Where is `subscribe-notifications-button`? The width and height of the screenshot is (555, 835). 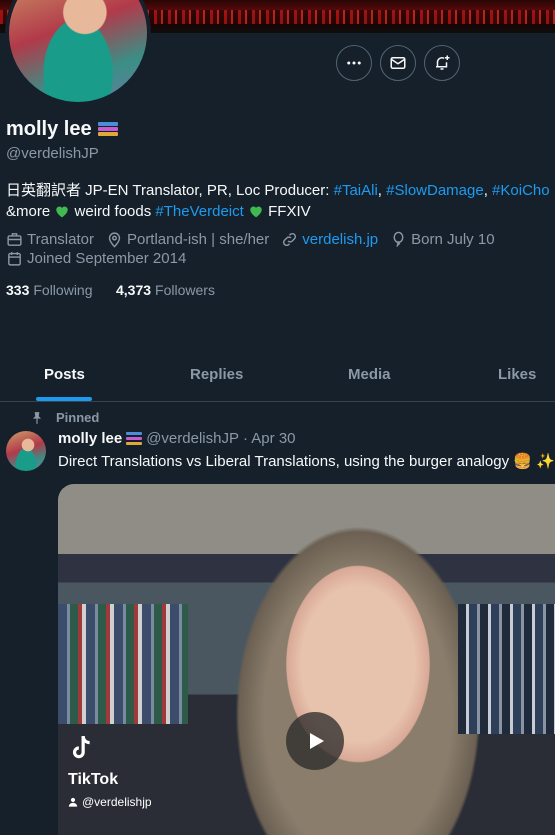 subscribe-notifications-button is located at coordinates (442, 63).